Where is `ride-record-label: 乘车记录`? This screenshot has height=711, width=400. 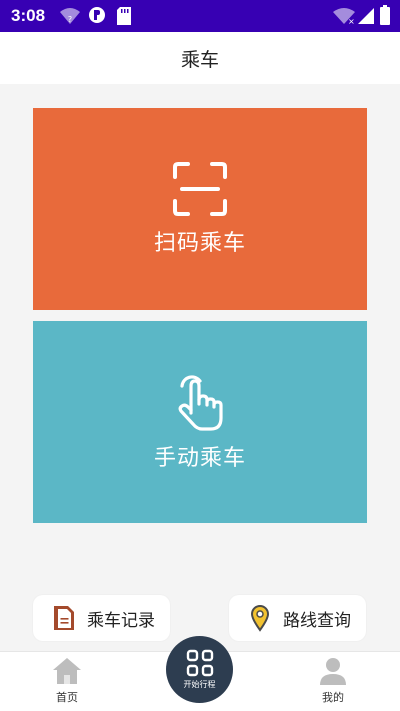 ride-record-label: 乘车记录 is located at coordinates (121, 620).